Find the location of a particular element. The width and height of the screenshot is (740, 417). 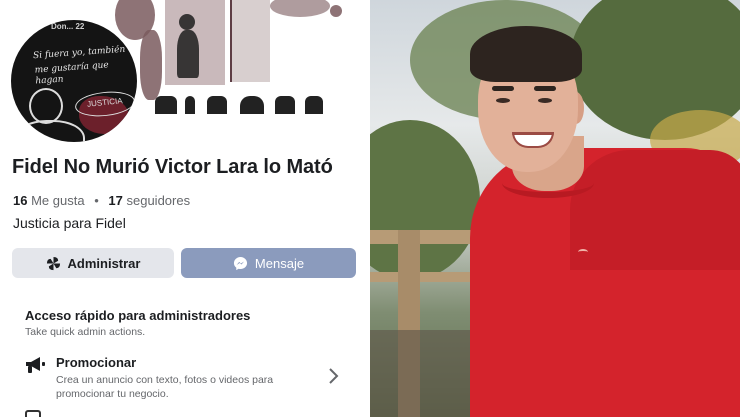

messenger-icon is located at coordinates (240, 263).